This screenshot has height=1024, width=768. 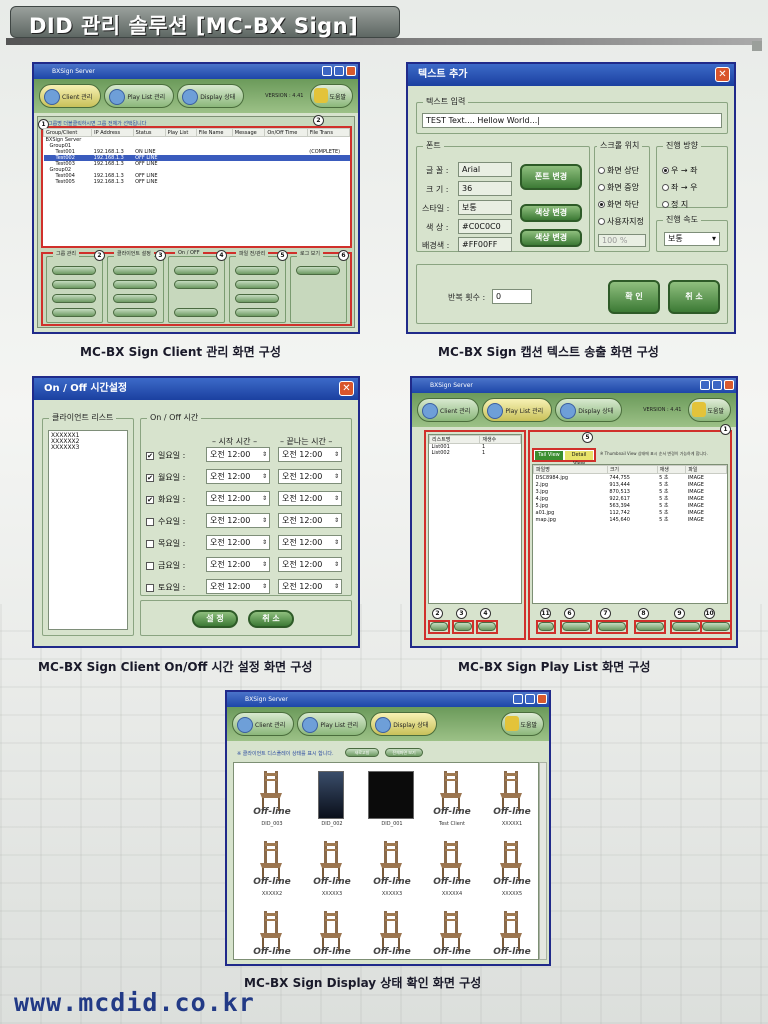 What do you see at coordinates (512, 870) in the screenshot?
I see `client-tile: Off-line XXXXX5` at bounding box center [512, 870].